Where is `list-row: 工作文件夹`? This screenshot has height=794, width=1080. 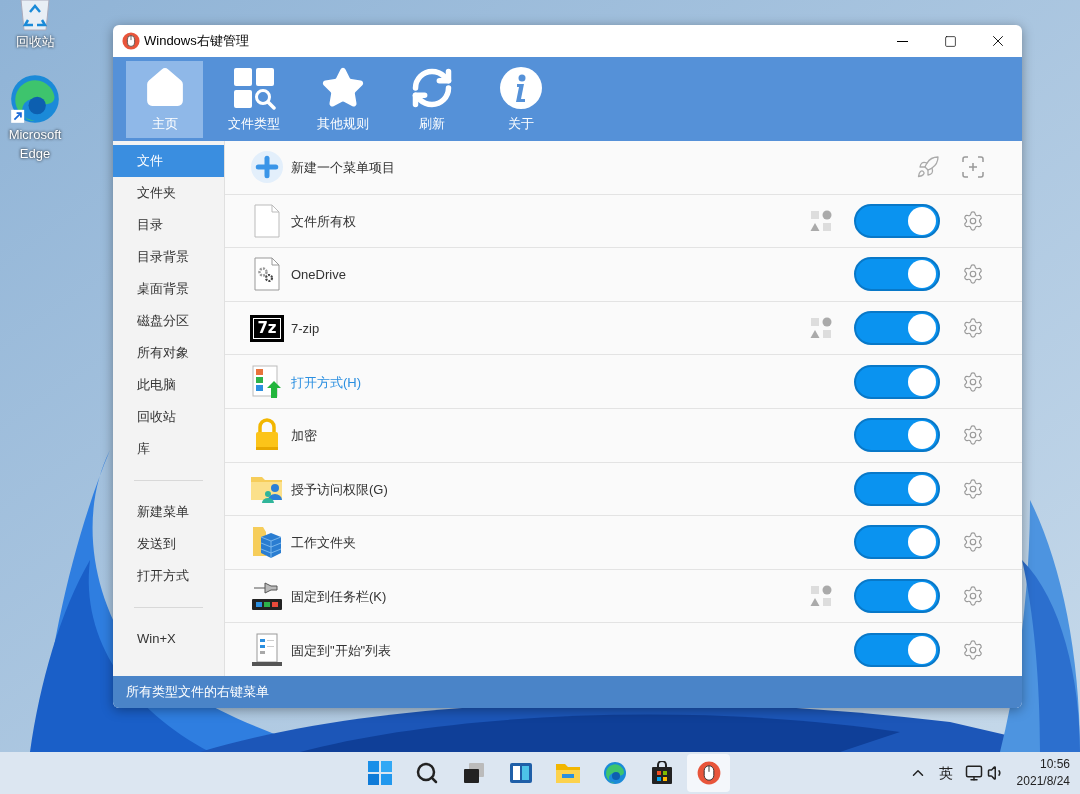
list-row: 工作文件夹 is located at coordinates (623, 543).